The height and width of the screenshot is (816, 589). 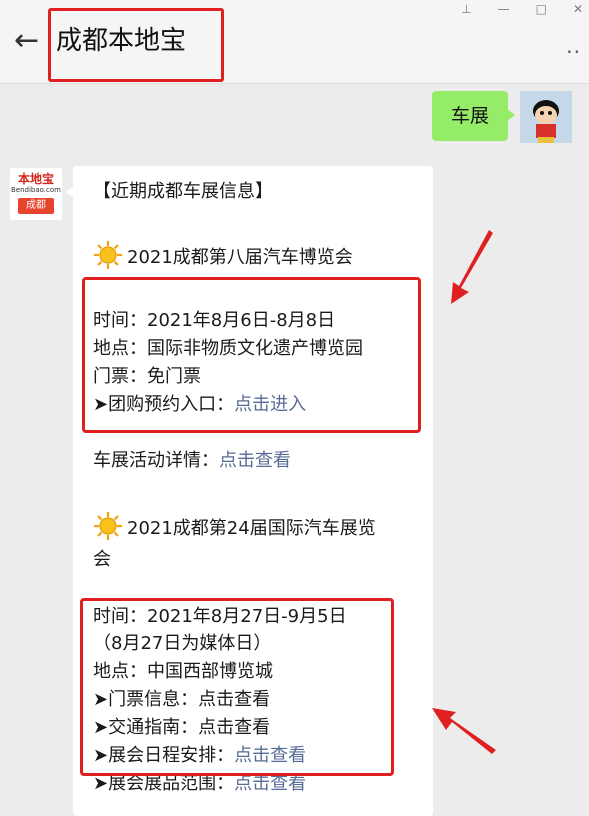 What do you see at coordinates (270, 783) in the screenshot?
I see `event2-scope-link: 点击查看` at bounding box center [270, 783].